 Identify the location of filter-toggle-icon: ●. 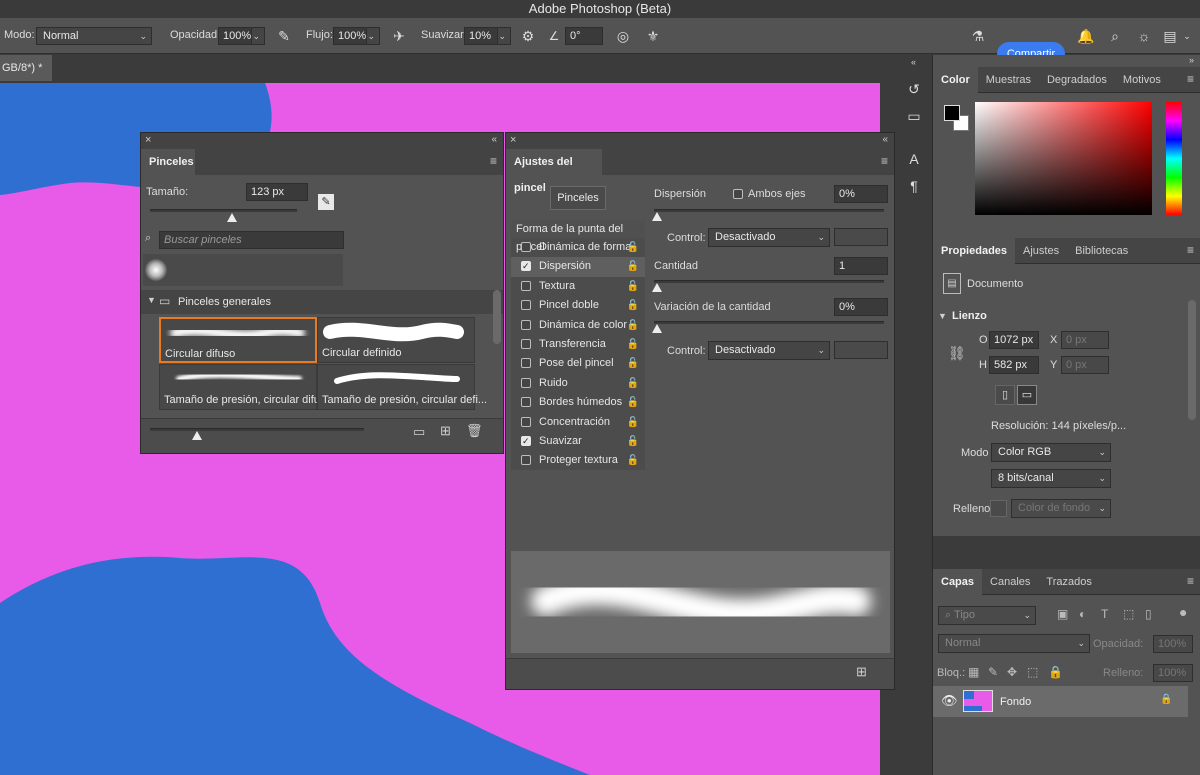
(1183, 612).